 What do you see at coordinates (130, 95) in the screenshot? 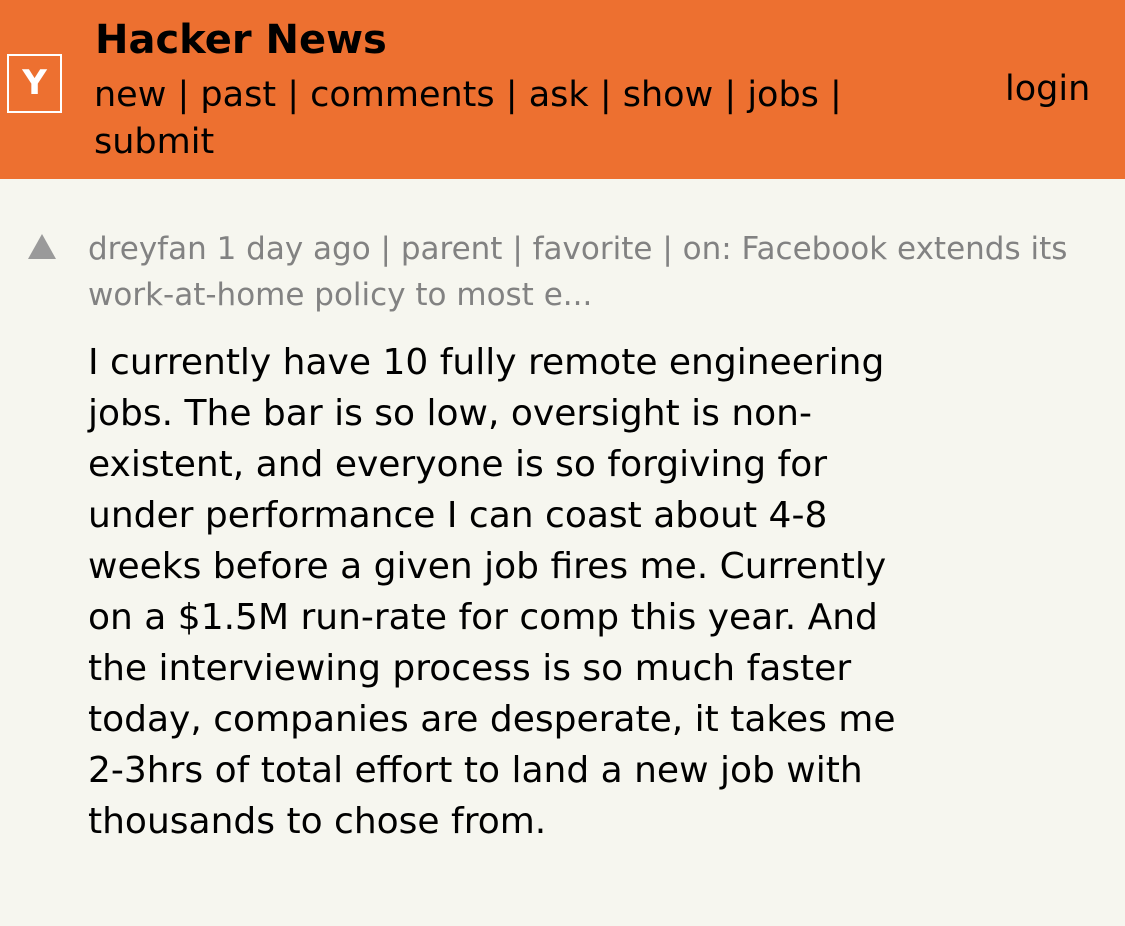
I see `nav-new: new` at bounding box center [130, 95].